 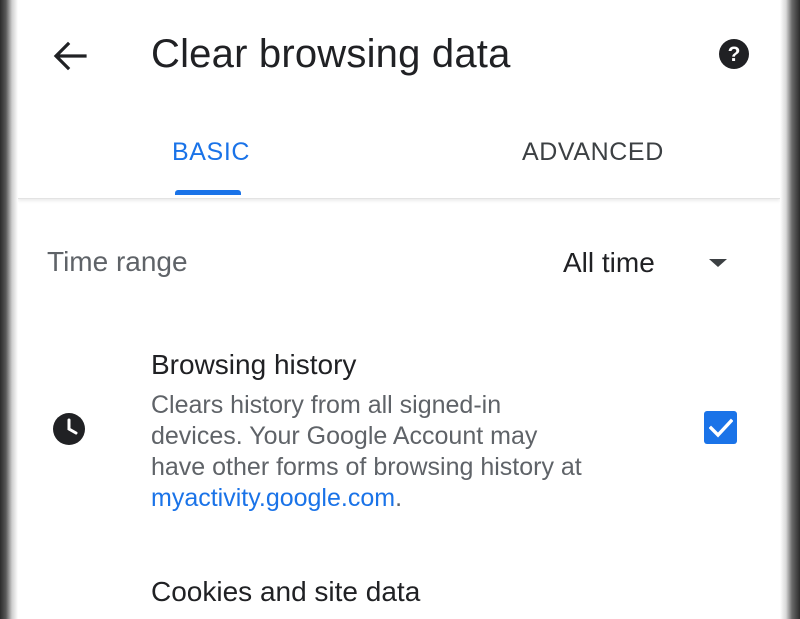 I want to click on time-range-value: All time, so click(x=609, y=262).